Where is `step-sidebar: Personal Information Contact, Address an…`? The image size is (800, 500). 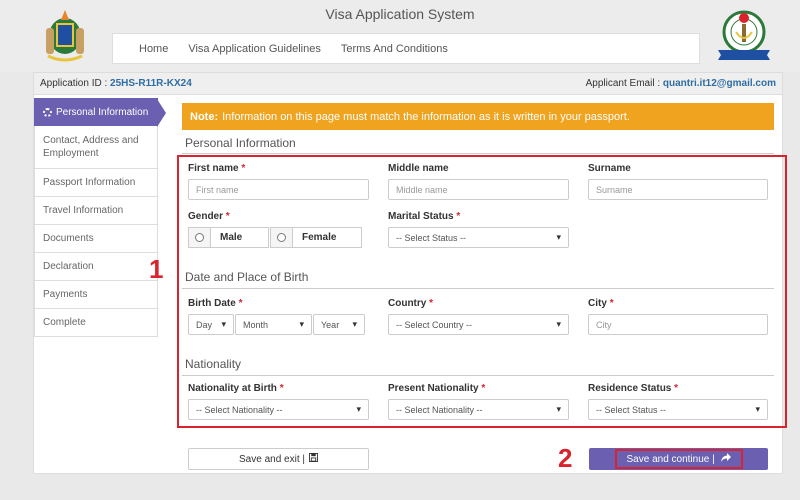
step-sidebar: Personal Information Contact, Address an… is located at coordinates (100, 217).